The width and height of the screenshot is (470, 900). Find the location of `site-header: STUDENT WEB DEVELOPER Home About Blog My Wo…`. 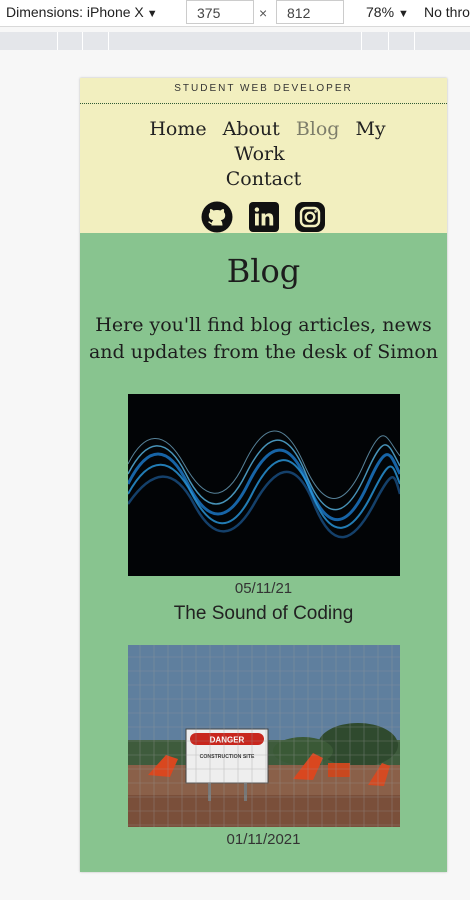

site-header: STUDENT WEB DEVELOPER Home About Blog My Wo… is located at coordinates (263, 156).